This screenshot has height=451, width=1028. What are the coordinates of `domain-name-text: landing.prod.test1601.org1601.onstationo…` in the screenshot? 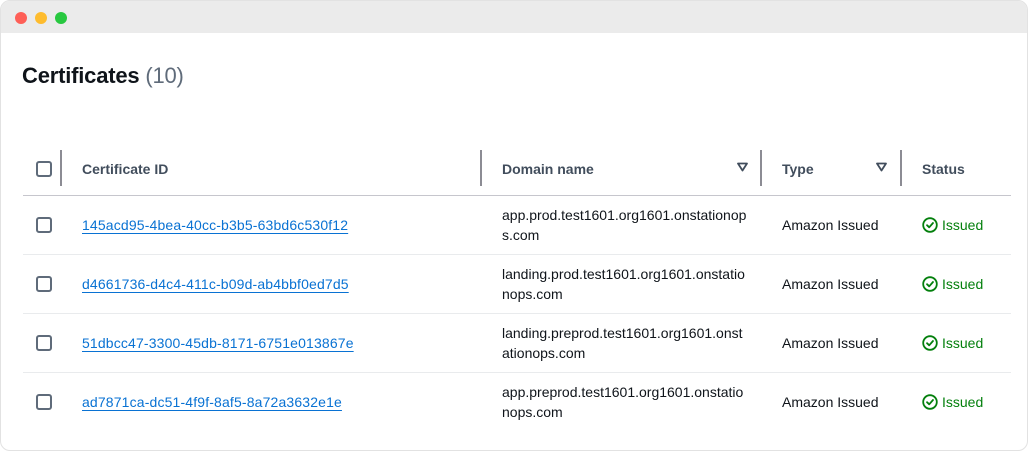 It's located at (623, 284).